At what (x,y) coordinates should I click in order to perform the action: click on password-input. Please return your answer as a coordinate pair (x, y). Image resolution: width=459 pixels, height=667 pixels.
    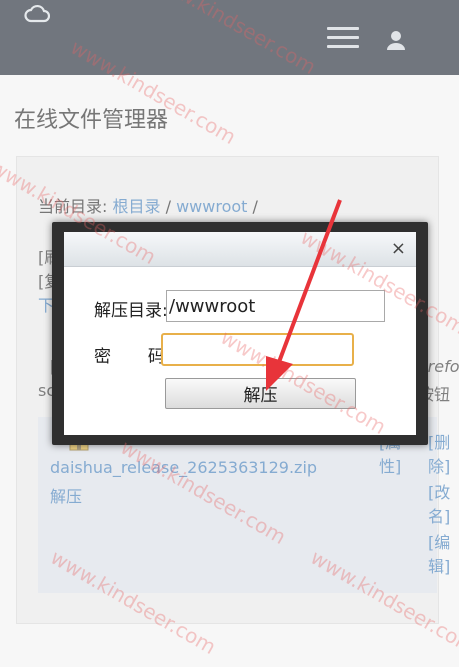
    Looking at the image, I should click on (257, 349).